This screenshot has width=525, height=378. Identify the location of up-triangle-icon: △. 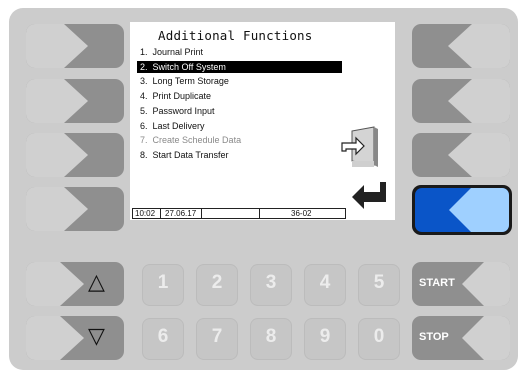
(96, 282).